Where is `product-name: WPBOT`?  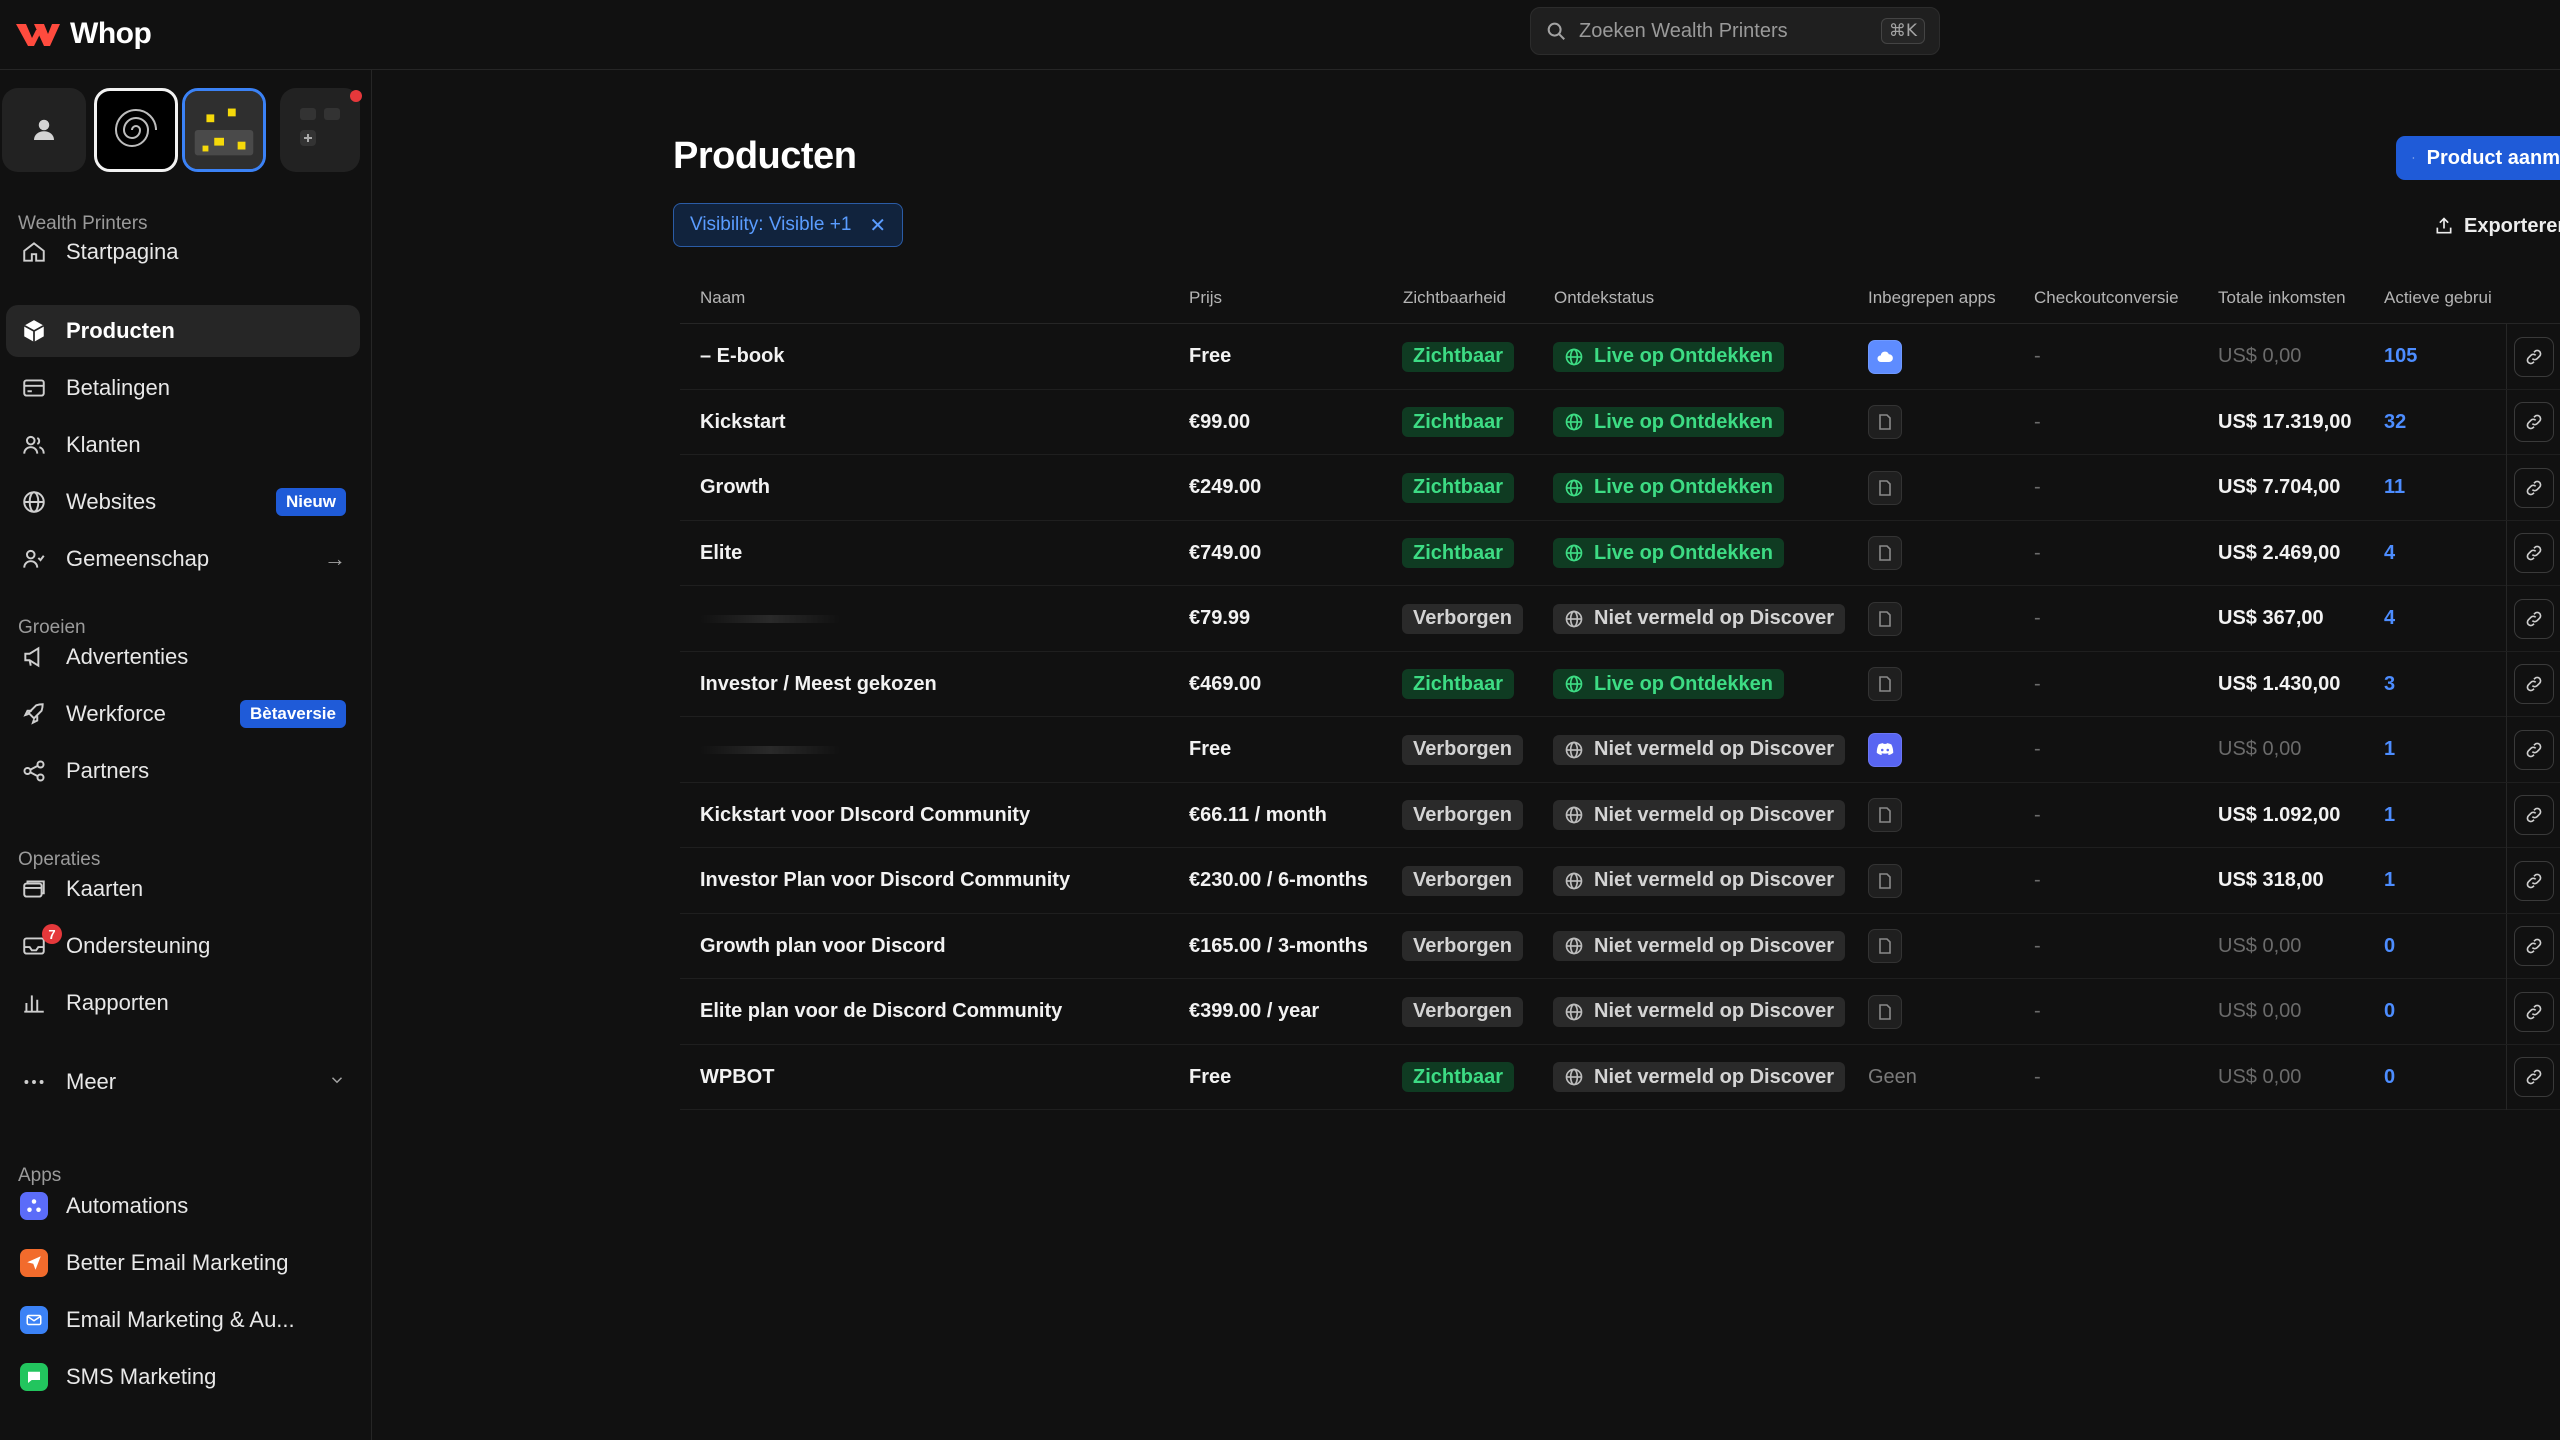 product-name: WPBOT is located at coordinates (737, 1077).